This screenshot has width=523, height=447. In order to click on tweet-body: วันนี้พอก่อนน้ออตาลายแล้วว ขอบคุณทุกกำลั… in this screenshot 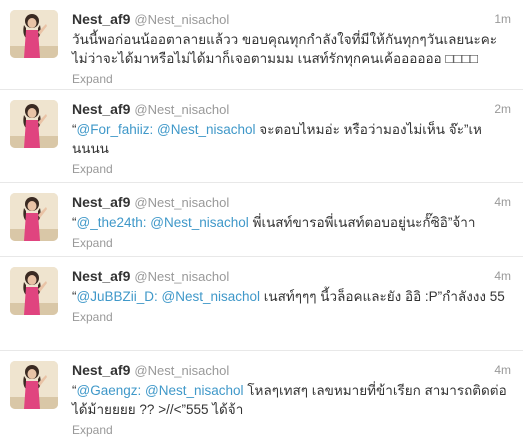, I will do `click(285, 49)`.